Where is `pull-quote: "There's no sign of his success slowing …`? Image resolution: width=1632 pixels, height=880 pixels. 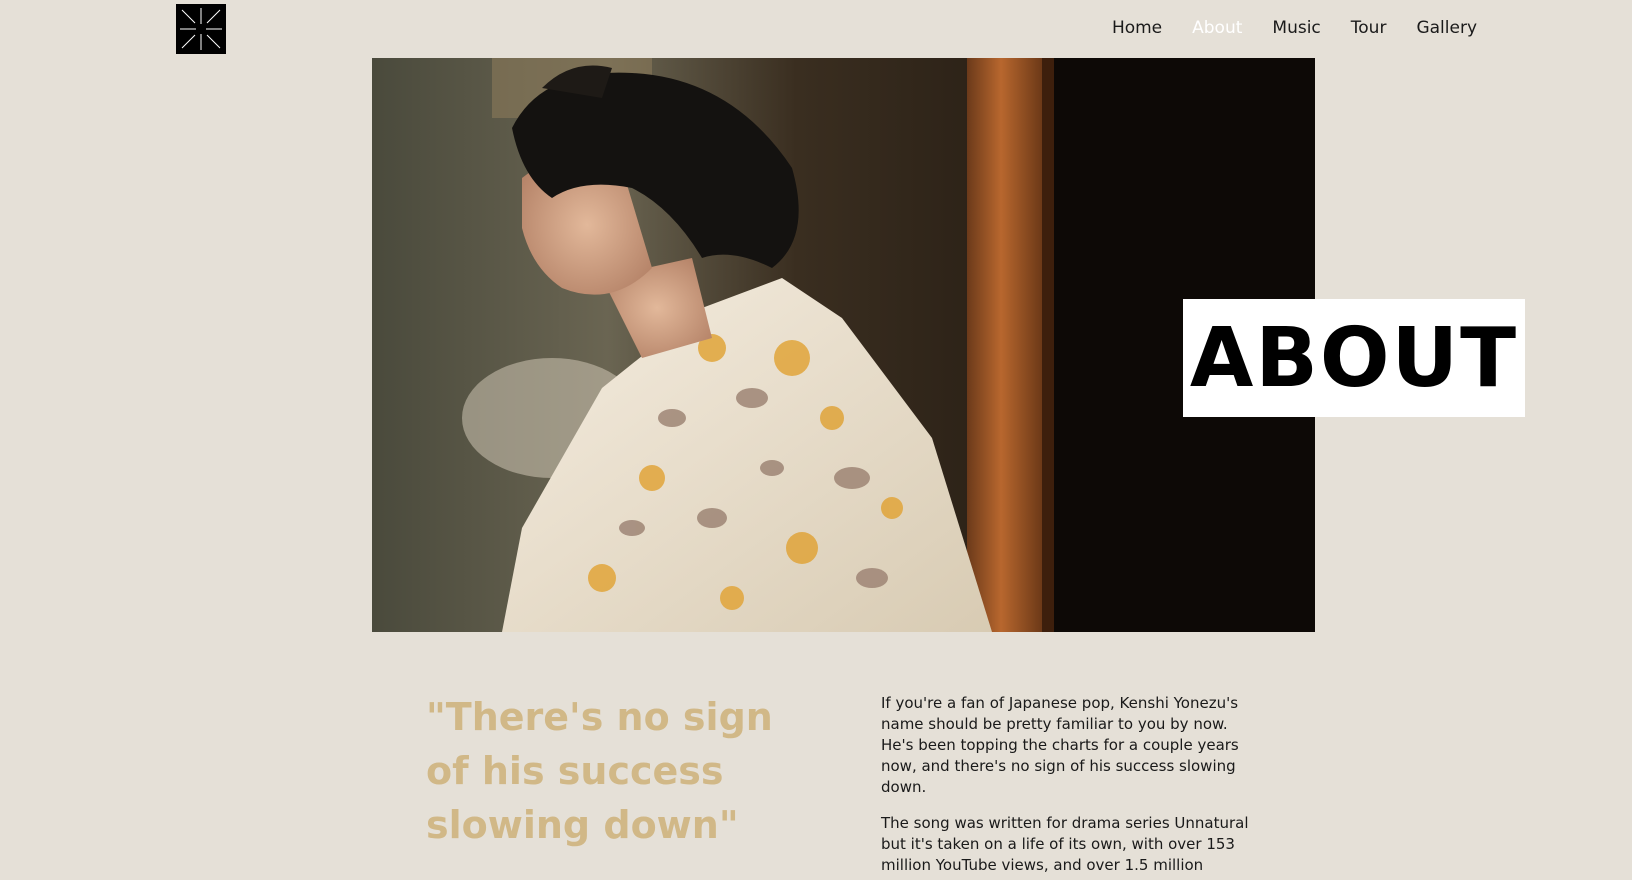 pull-quote: "There's no sign of his success slowing … is located at coordinates (599, 771).